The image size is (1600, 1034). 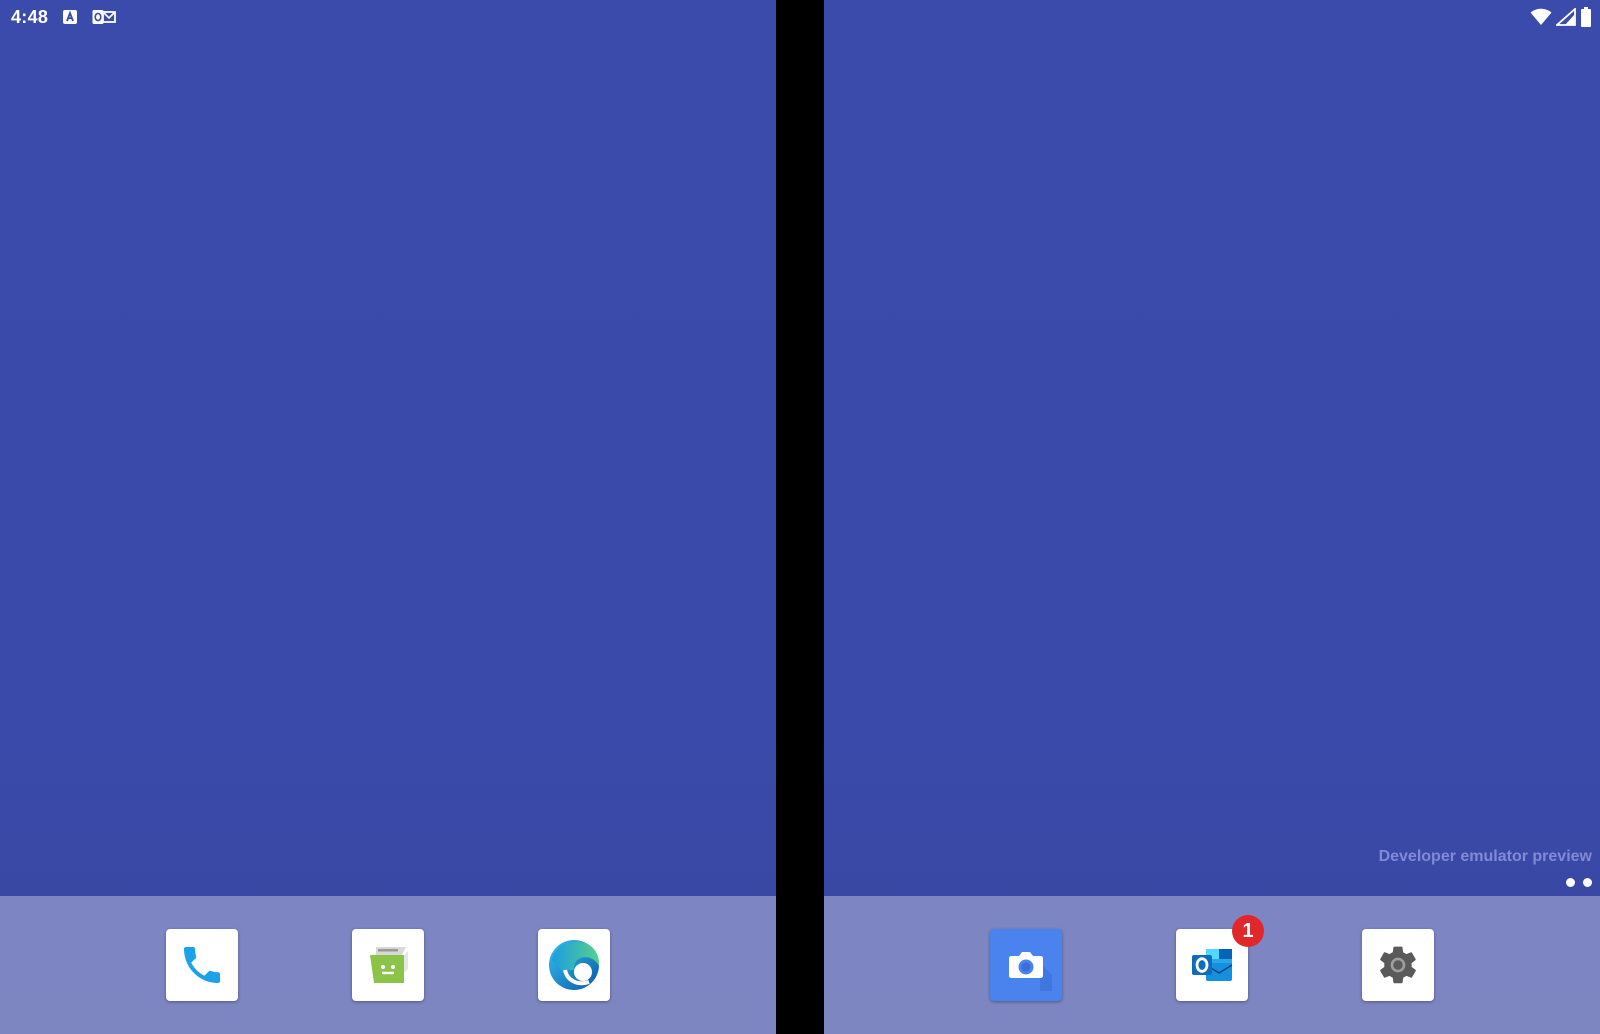 I want to click on wifi-icon, so click(x=1541, y=16).